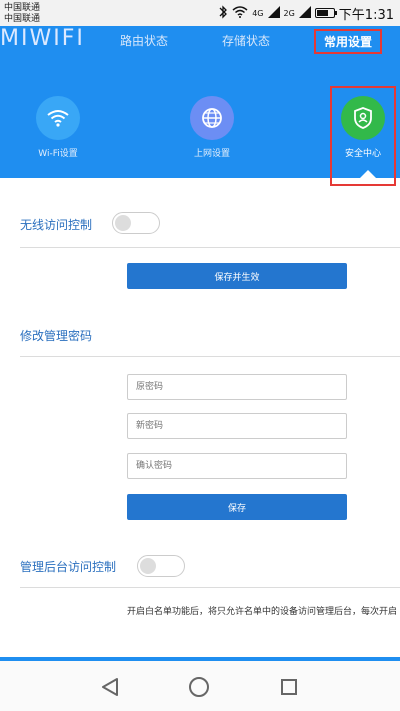 The width and height of the screenshot is (400, 711). I want to click on carrier-2: 中国联通, so click(22, 19).